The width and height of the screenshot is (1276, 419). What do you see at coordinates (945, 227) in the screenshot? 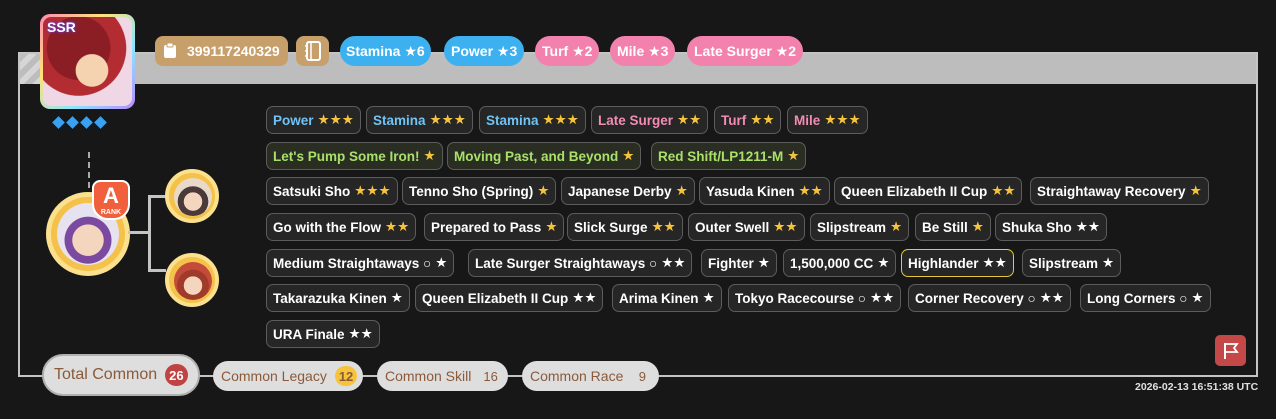
I see `chip-label: Be Still` at bounding box center [945, 227].